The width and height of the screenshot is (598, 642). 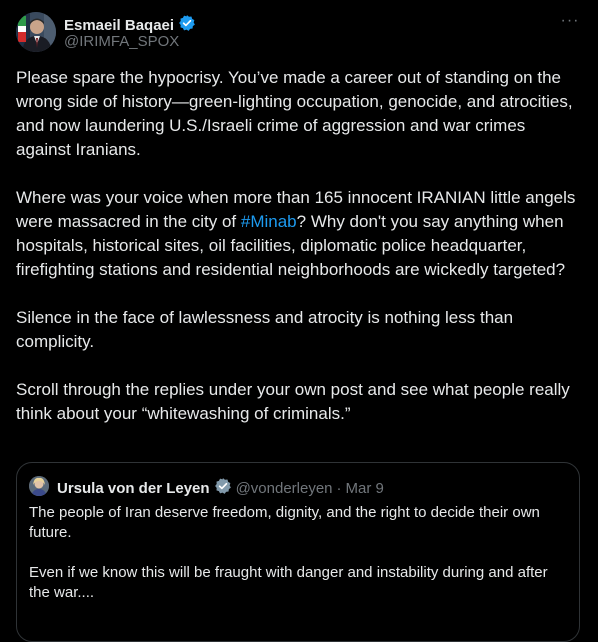 I want to click on verified-badge-icon, so click(x=187, y=25).